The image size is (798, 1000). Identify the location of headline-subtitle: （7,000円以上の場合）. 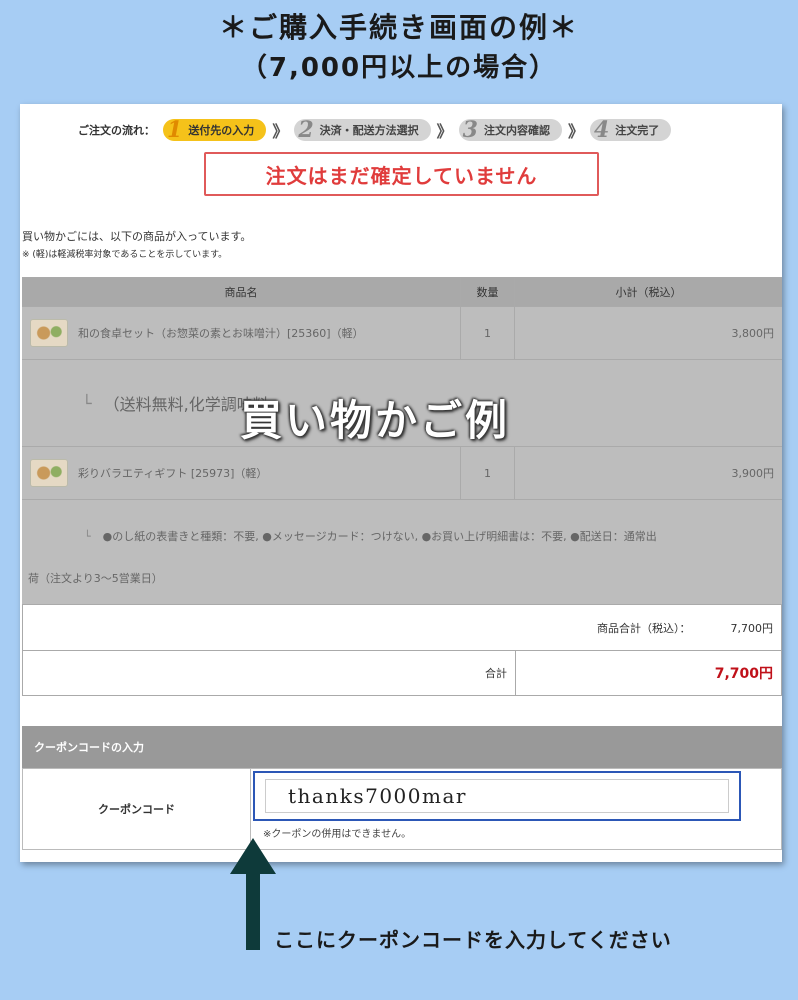
(399, 68).